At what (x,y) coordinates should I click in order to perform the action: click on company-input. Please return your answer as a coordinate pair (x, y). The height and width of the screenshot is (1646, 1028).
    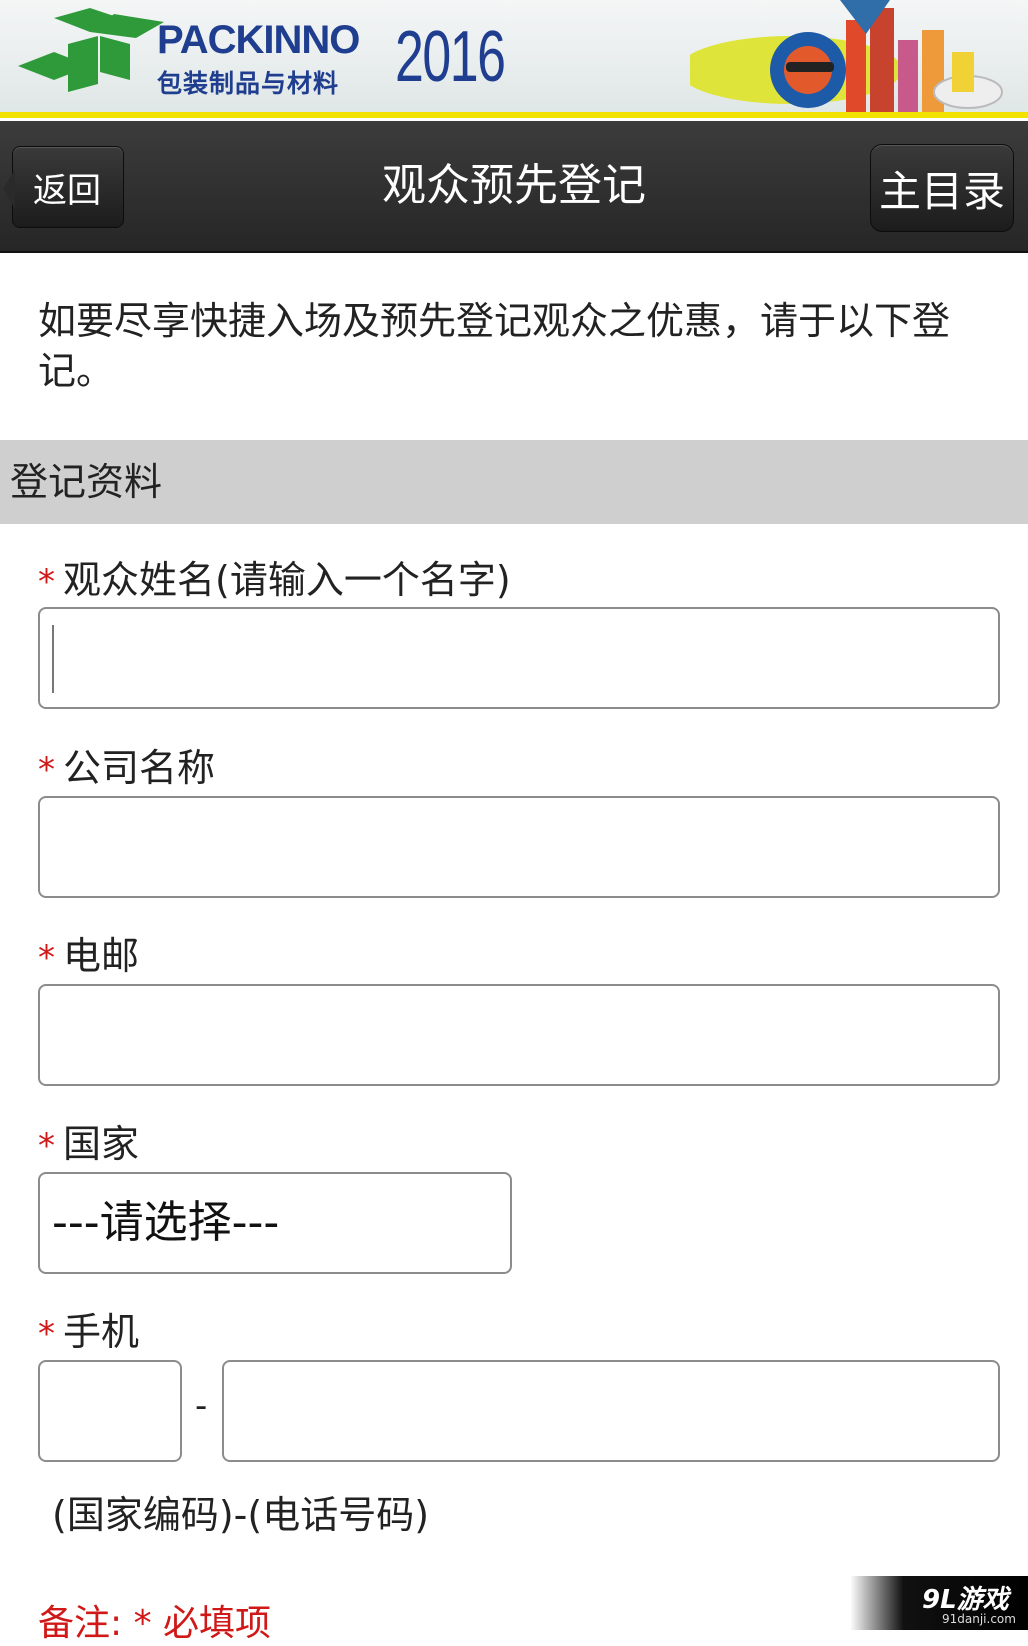
    Looking at the image, I should click on (519, 847).